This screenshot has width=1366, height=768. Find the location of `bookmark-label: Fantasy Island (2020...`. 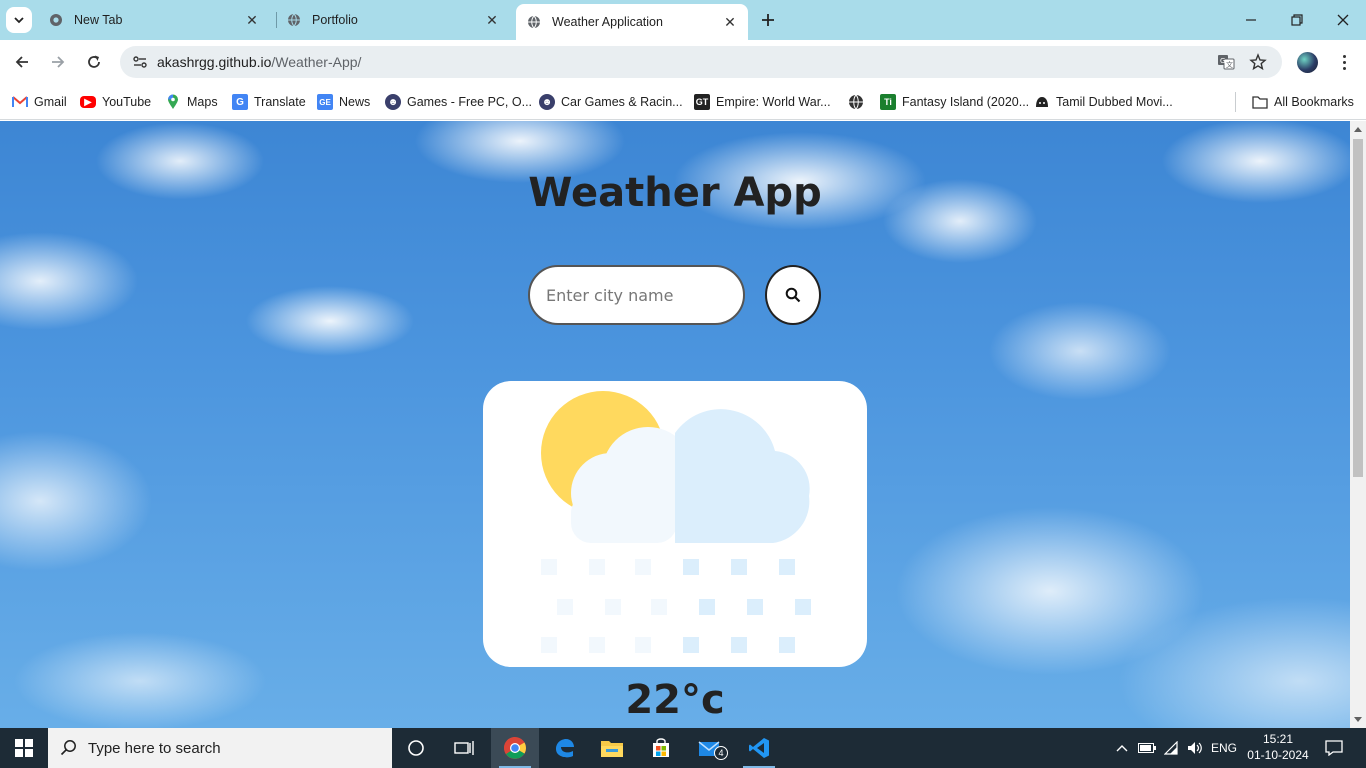

bookmark-label: Fantasy Island (2020... is located at coordinates (966, 102).